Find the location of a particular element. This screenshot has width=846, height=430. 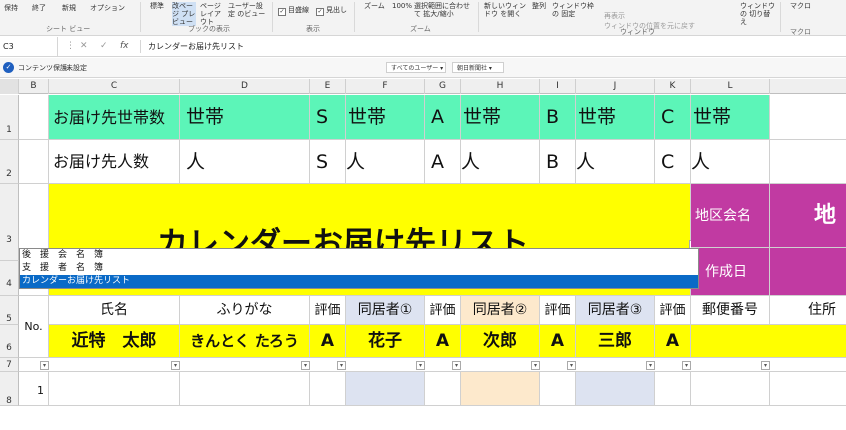

filter-button-e: ▾ is located at coordinates (341, 365).